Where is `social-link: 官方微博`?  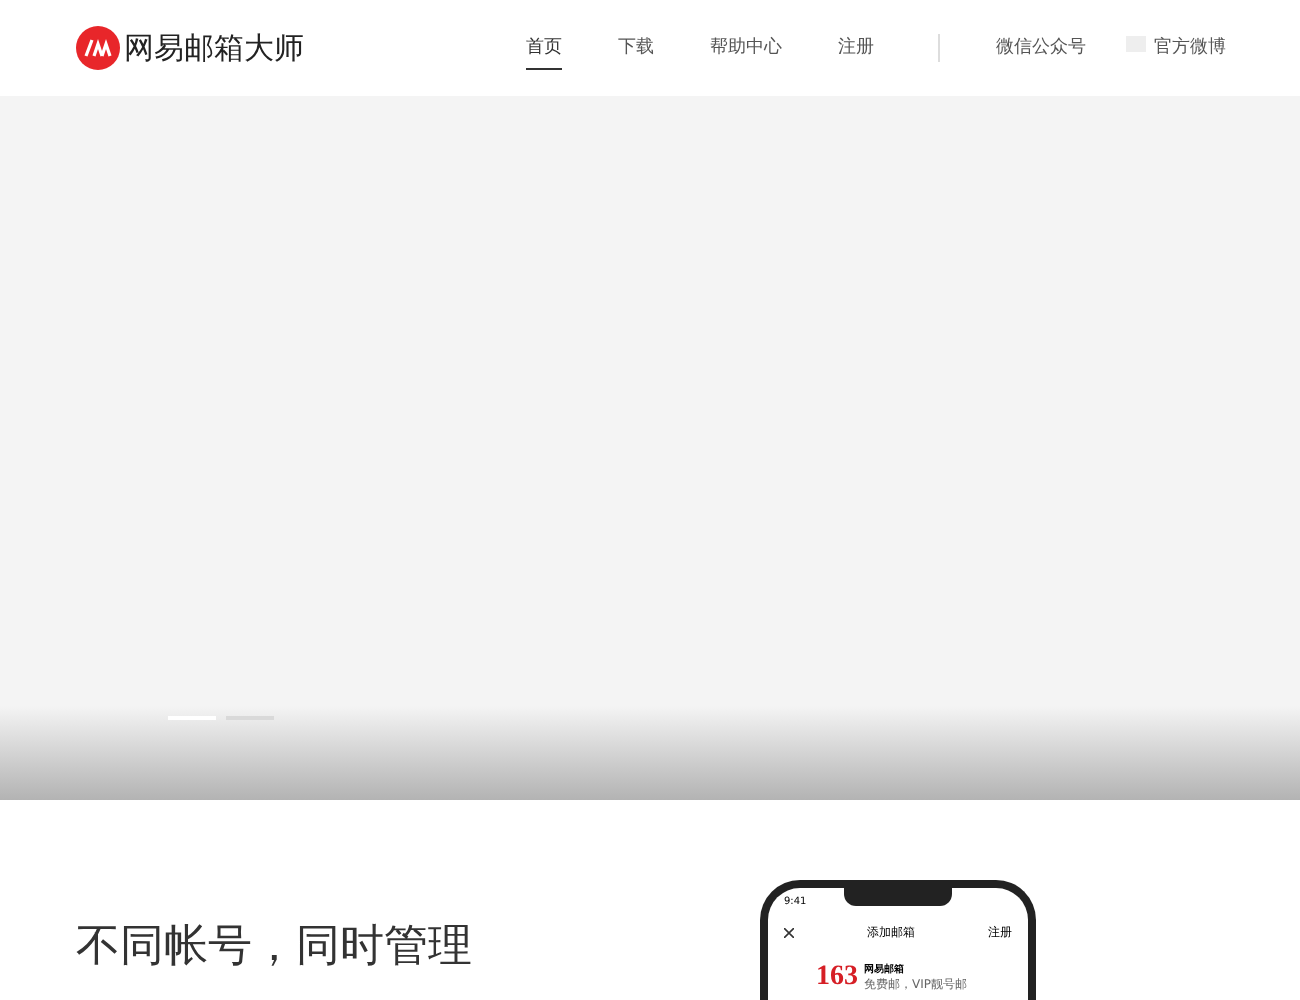
social-link: 官方微博 is located at coordinates (1190, 48).